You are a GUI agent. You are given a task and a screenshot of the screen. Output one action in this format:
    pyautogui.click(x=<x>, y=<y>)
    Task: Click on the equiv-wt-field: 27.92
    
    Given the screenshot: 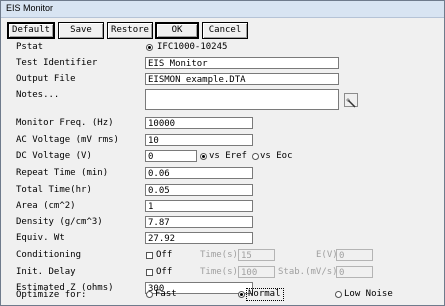 What is the action you would take?
    pyautogui.click(x=199, y=238)
    